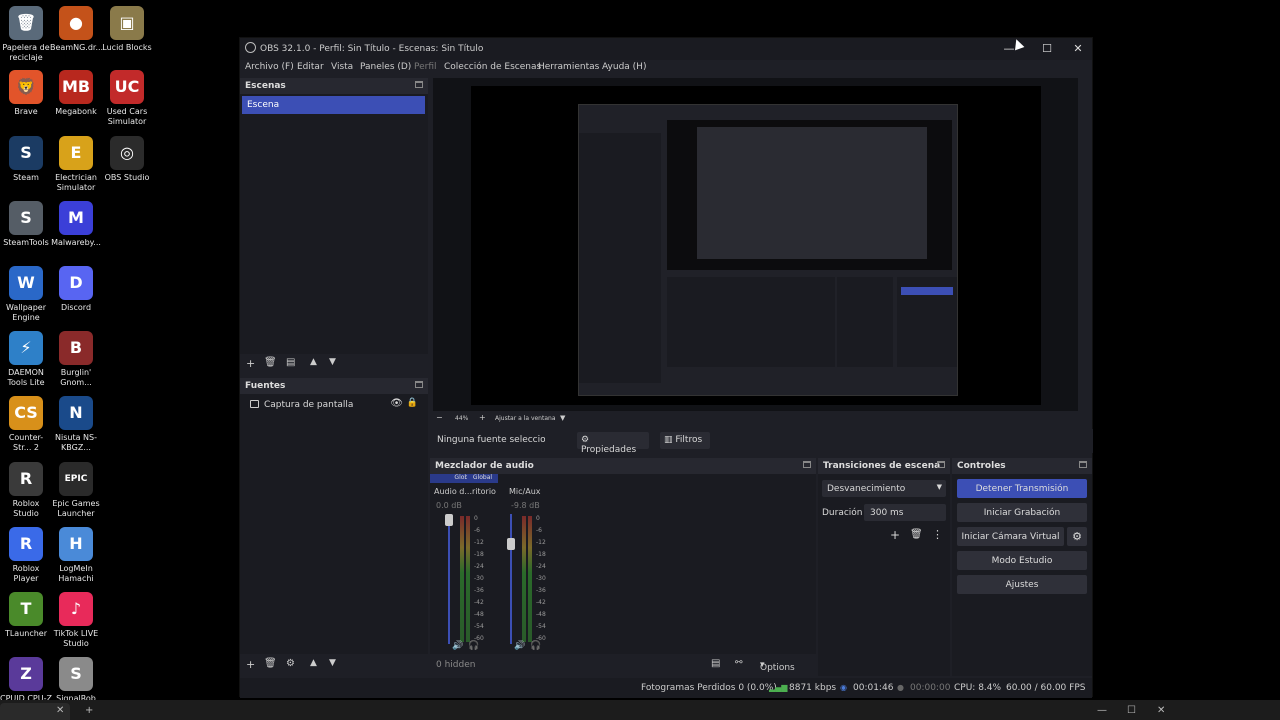  I want to click on channel-name: Mic/Aux, so click(525, 491).